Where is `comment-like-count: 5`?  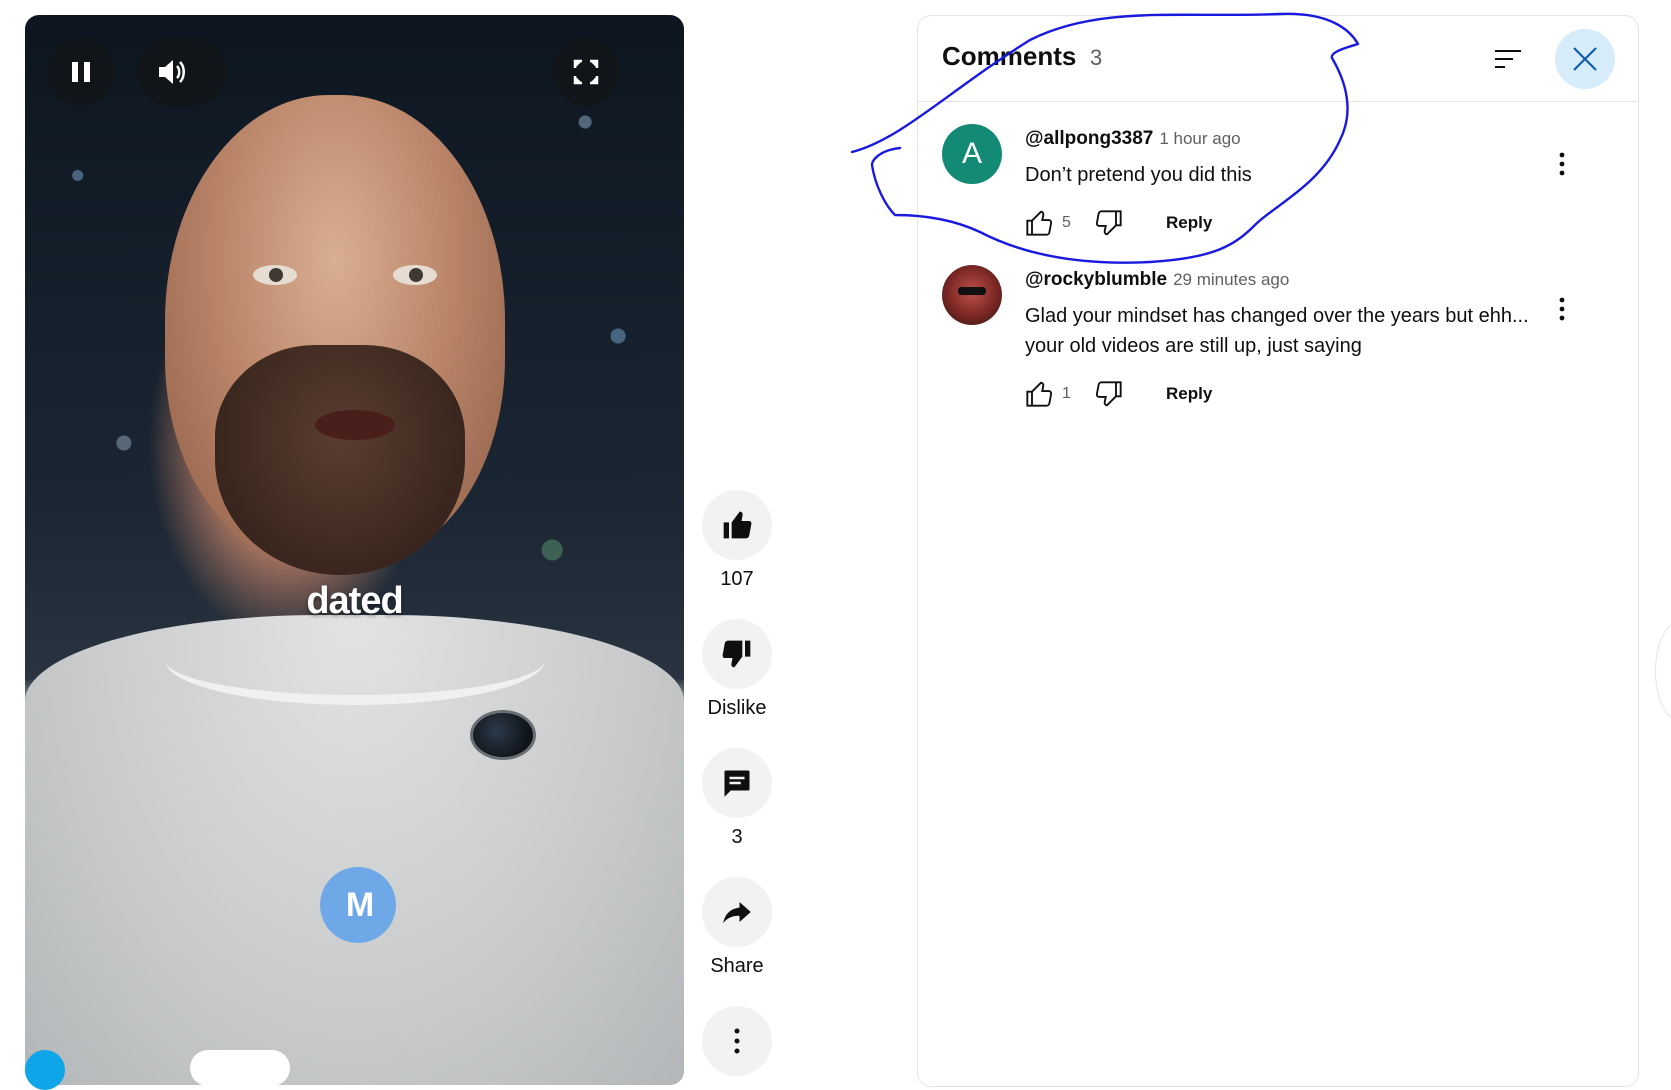
comment-like-count: 5 is located at coordinates (1066, 222).